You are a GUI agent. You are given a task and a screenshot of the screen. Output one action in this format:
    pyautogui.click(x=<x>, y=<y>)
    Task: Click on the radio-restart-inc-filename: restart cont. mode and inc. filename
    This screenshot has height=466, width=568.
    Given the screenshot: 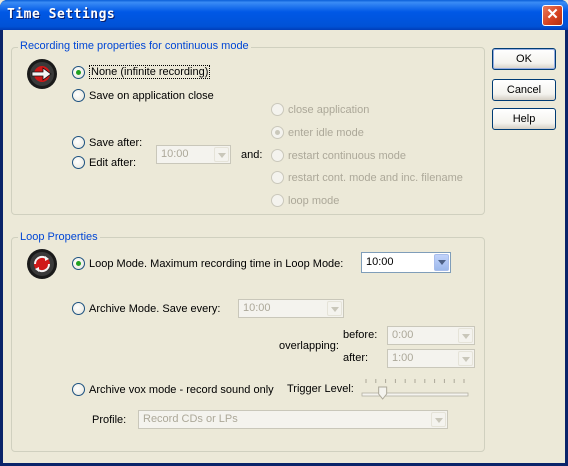 What is the action you would take?
    pyautogui.click(x=367, y=177)
    